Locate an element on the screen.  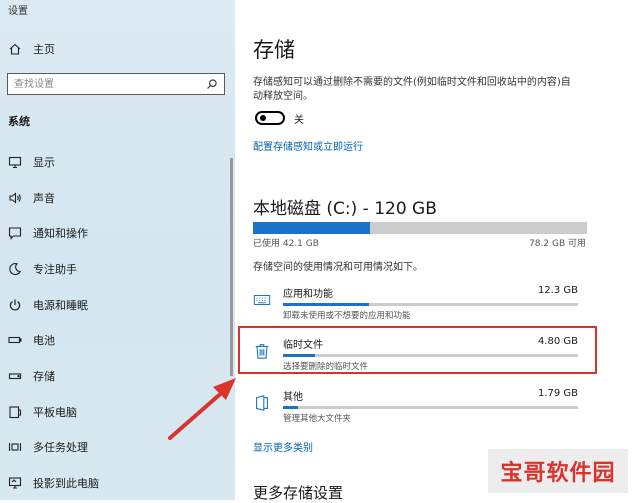
sidebar-item-label: 通知和操作 is located at coordinates (60, 233).